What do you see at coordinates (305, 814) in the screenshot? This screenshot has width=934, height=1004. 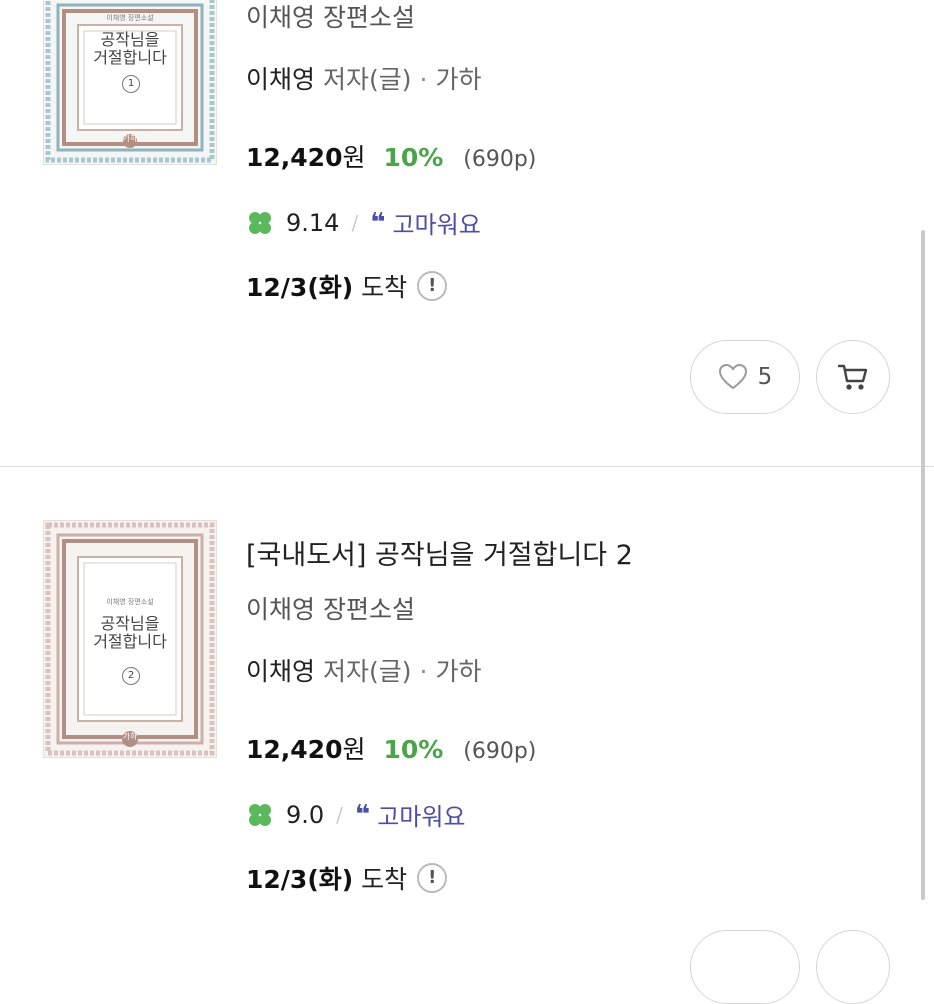 I see `rating-score: 9.0` at bounding box center [305, 814].